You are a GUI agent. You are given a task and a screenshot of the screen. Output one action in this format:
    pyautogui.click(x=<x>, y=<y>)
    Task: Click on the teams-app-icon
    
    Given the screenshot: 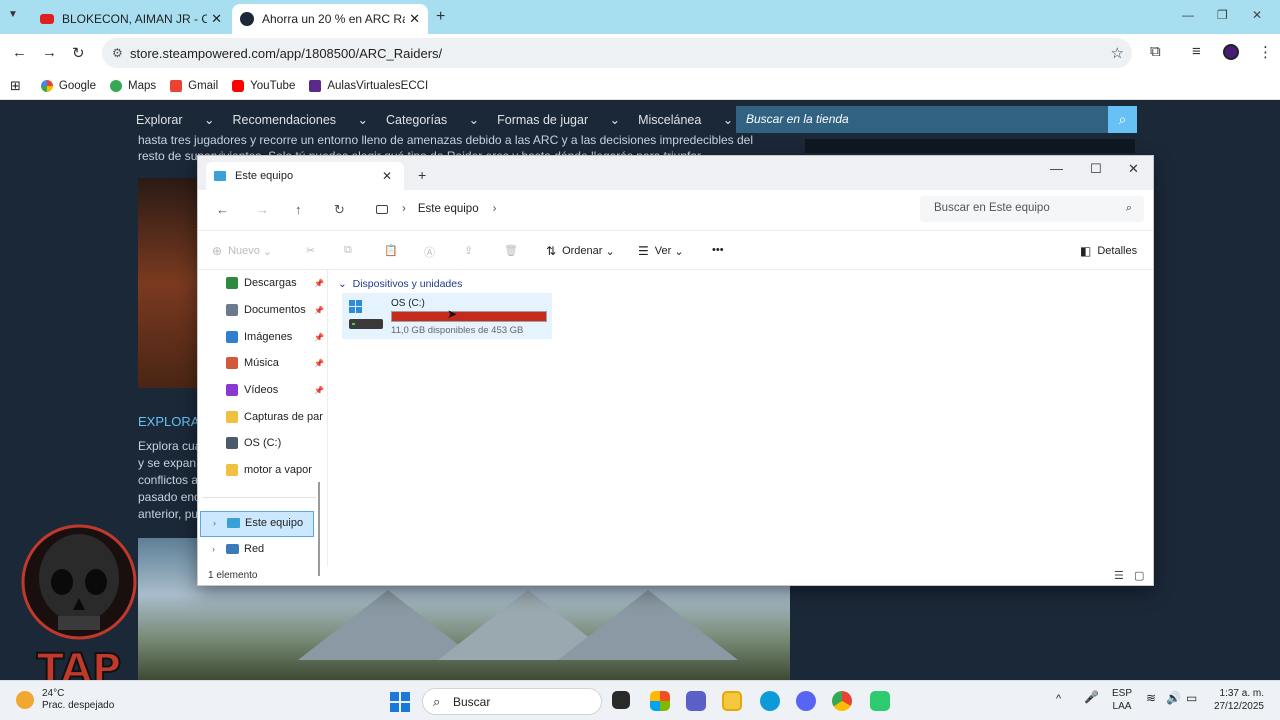 What is the action you would take?
    pyautogui.click(x=696, y=701)
    